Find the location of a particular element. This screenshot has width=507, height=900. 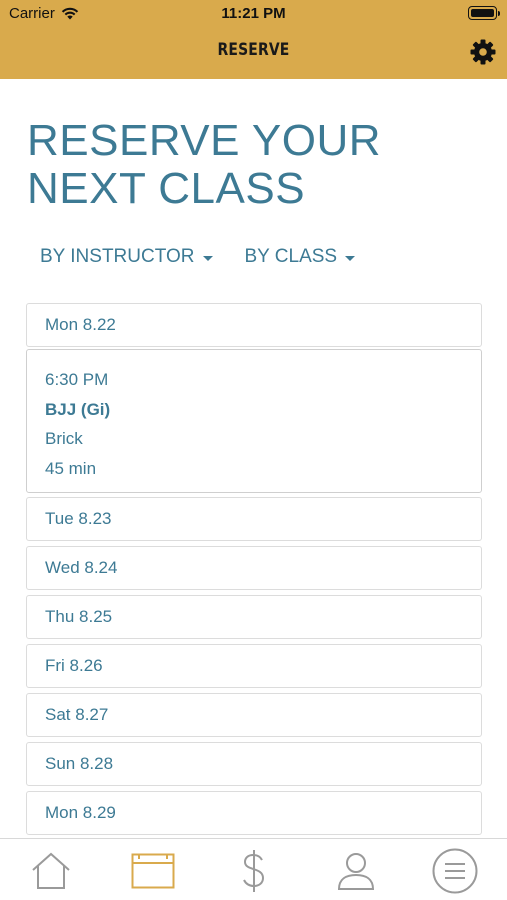

day-row-mon-8-29: Mon 8.29 is located at coordinates (254, 813).